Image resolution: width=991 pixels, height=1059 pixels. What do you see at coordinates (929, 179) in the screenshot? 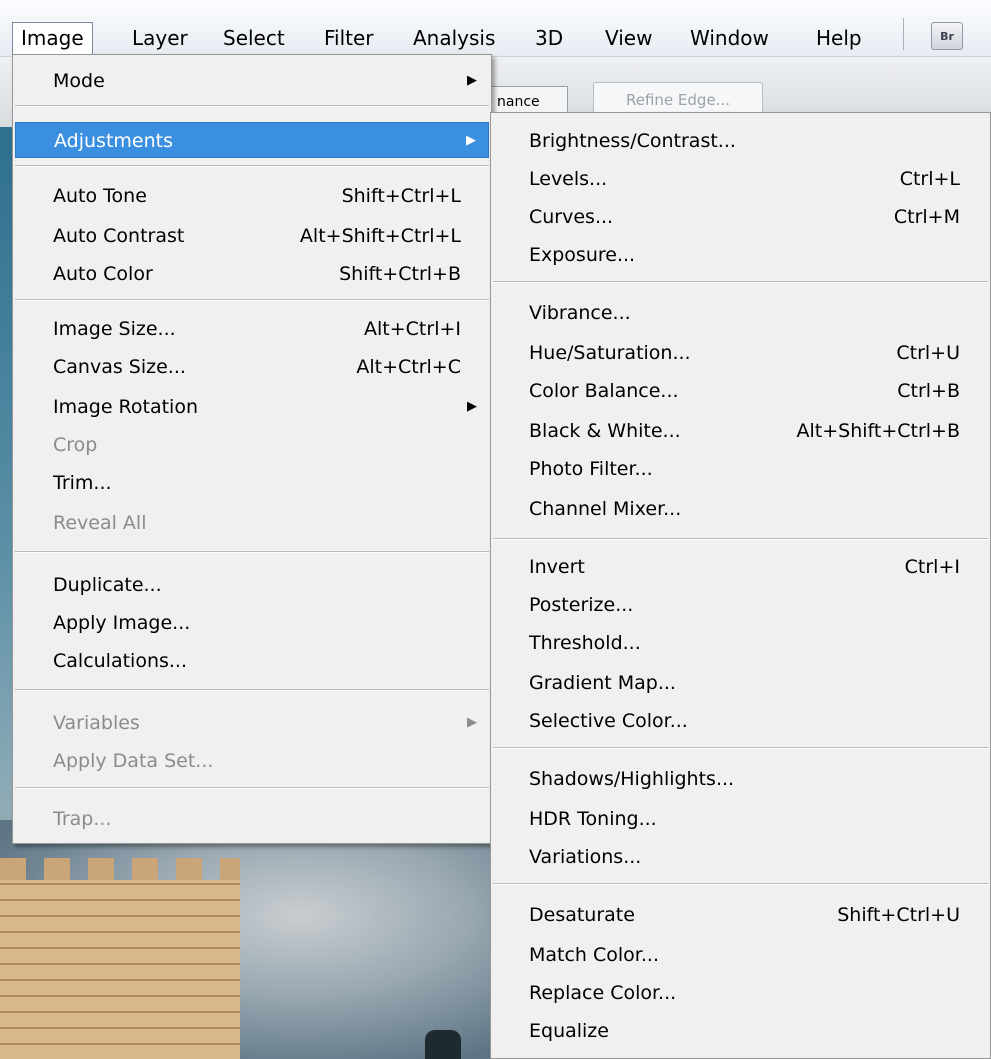
I see `shortcut-label: Ctrl+L` at bounding box center [929, 179].